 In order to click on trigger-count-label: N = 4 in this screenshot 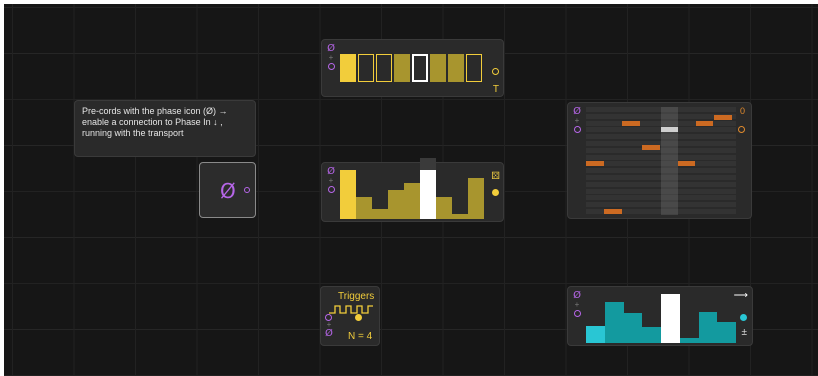, I will do `click(360, 336)`.